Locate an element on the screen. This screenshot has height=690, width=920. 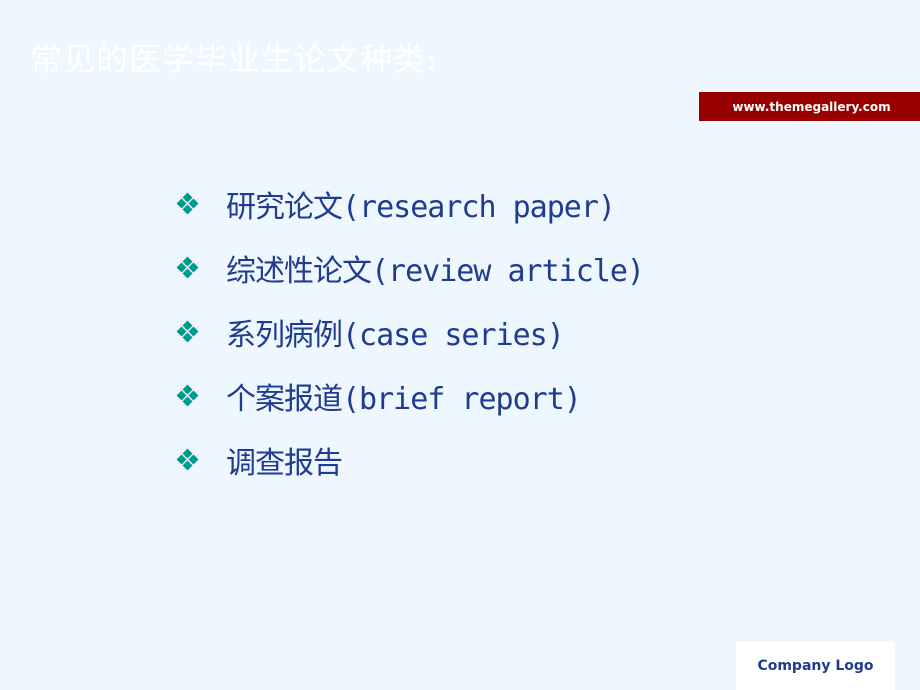
bullet-item: 调查报告 is located at coordinates (409, 460).